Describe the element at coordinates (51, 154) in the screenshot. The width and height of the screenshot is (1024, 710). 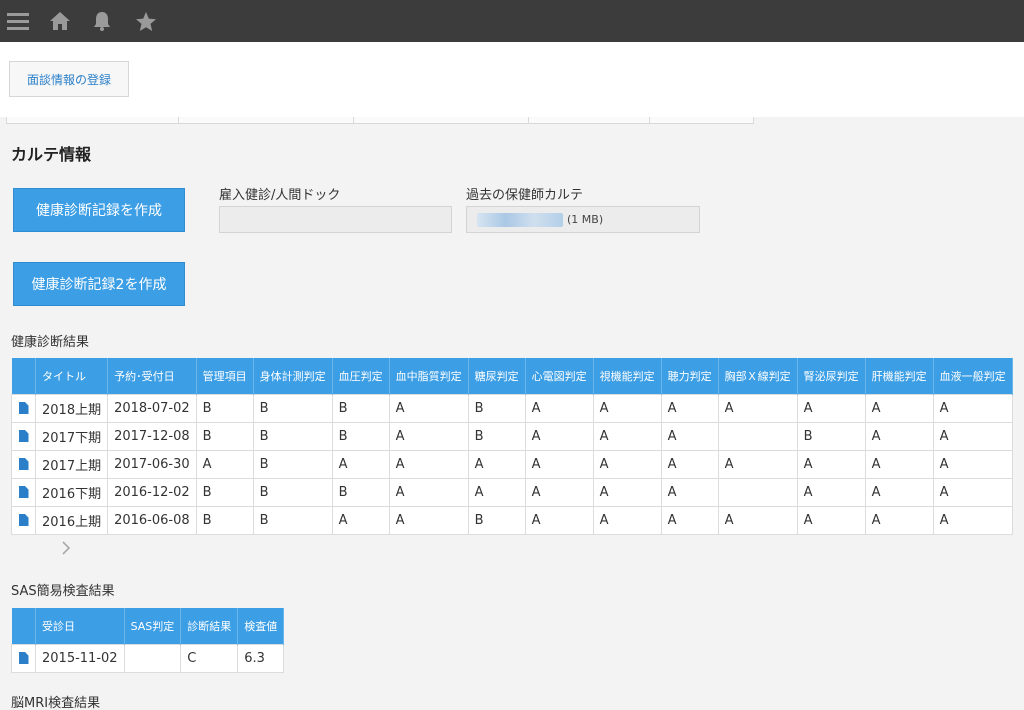
I see `section-title: カルテ情報` at that location.